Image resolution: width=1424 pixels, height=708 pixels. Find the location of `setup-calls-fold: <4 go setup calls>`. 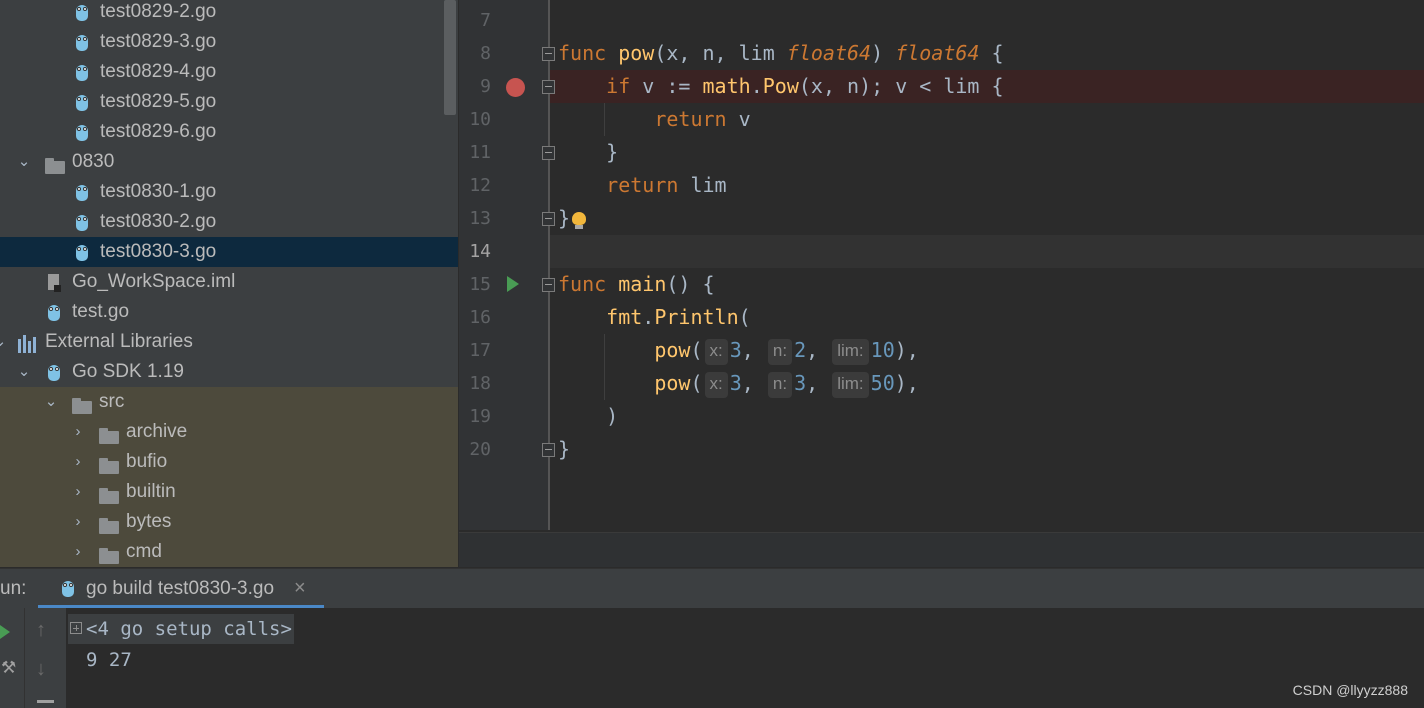

setup-calls-fold: <4 go setup calls> is located at coordinates (181, 629).